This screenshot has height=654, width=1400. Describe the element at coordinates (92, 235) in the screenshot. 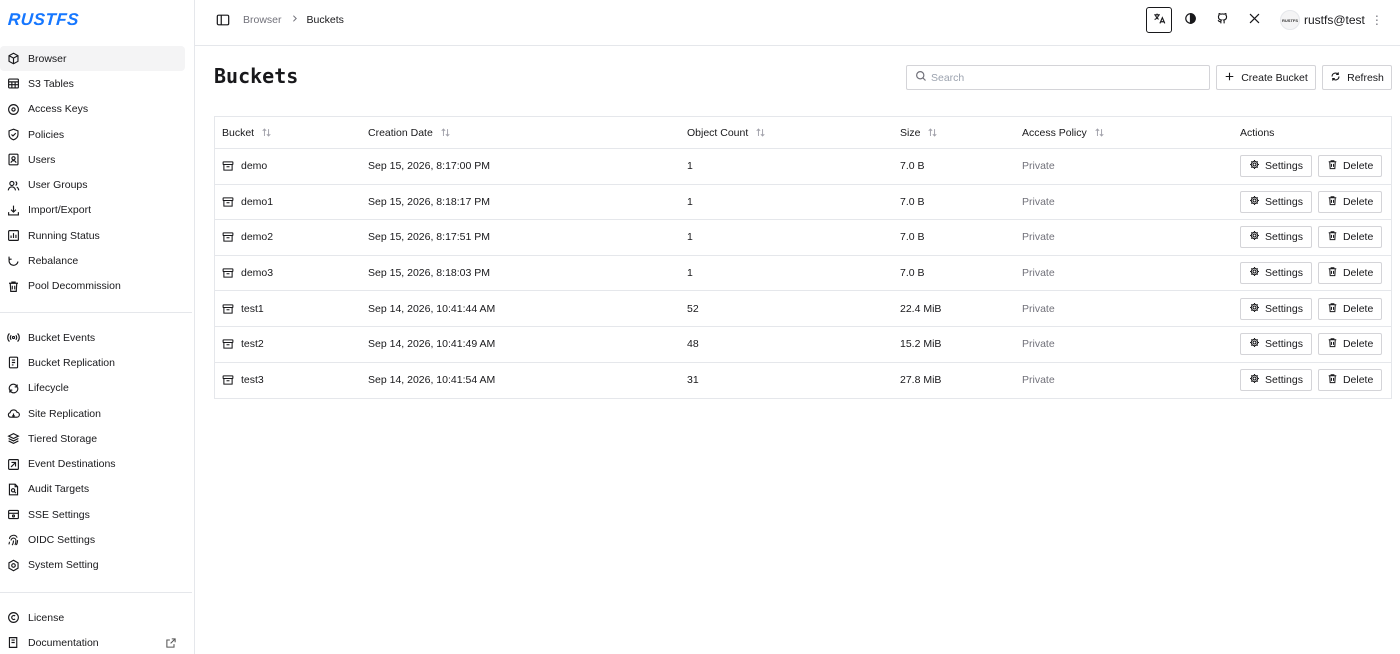

I see `sidebar-item-running-status: Running Status` at that location.